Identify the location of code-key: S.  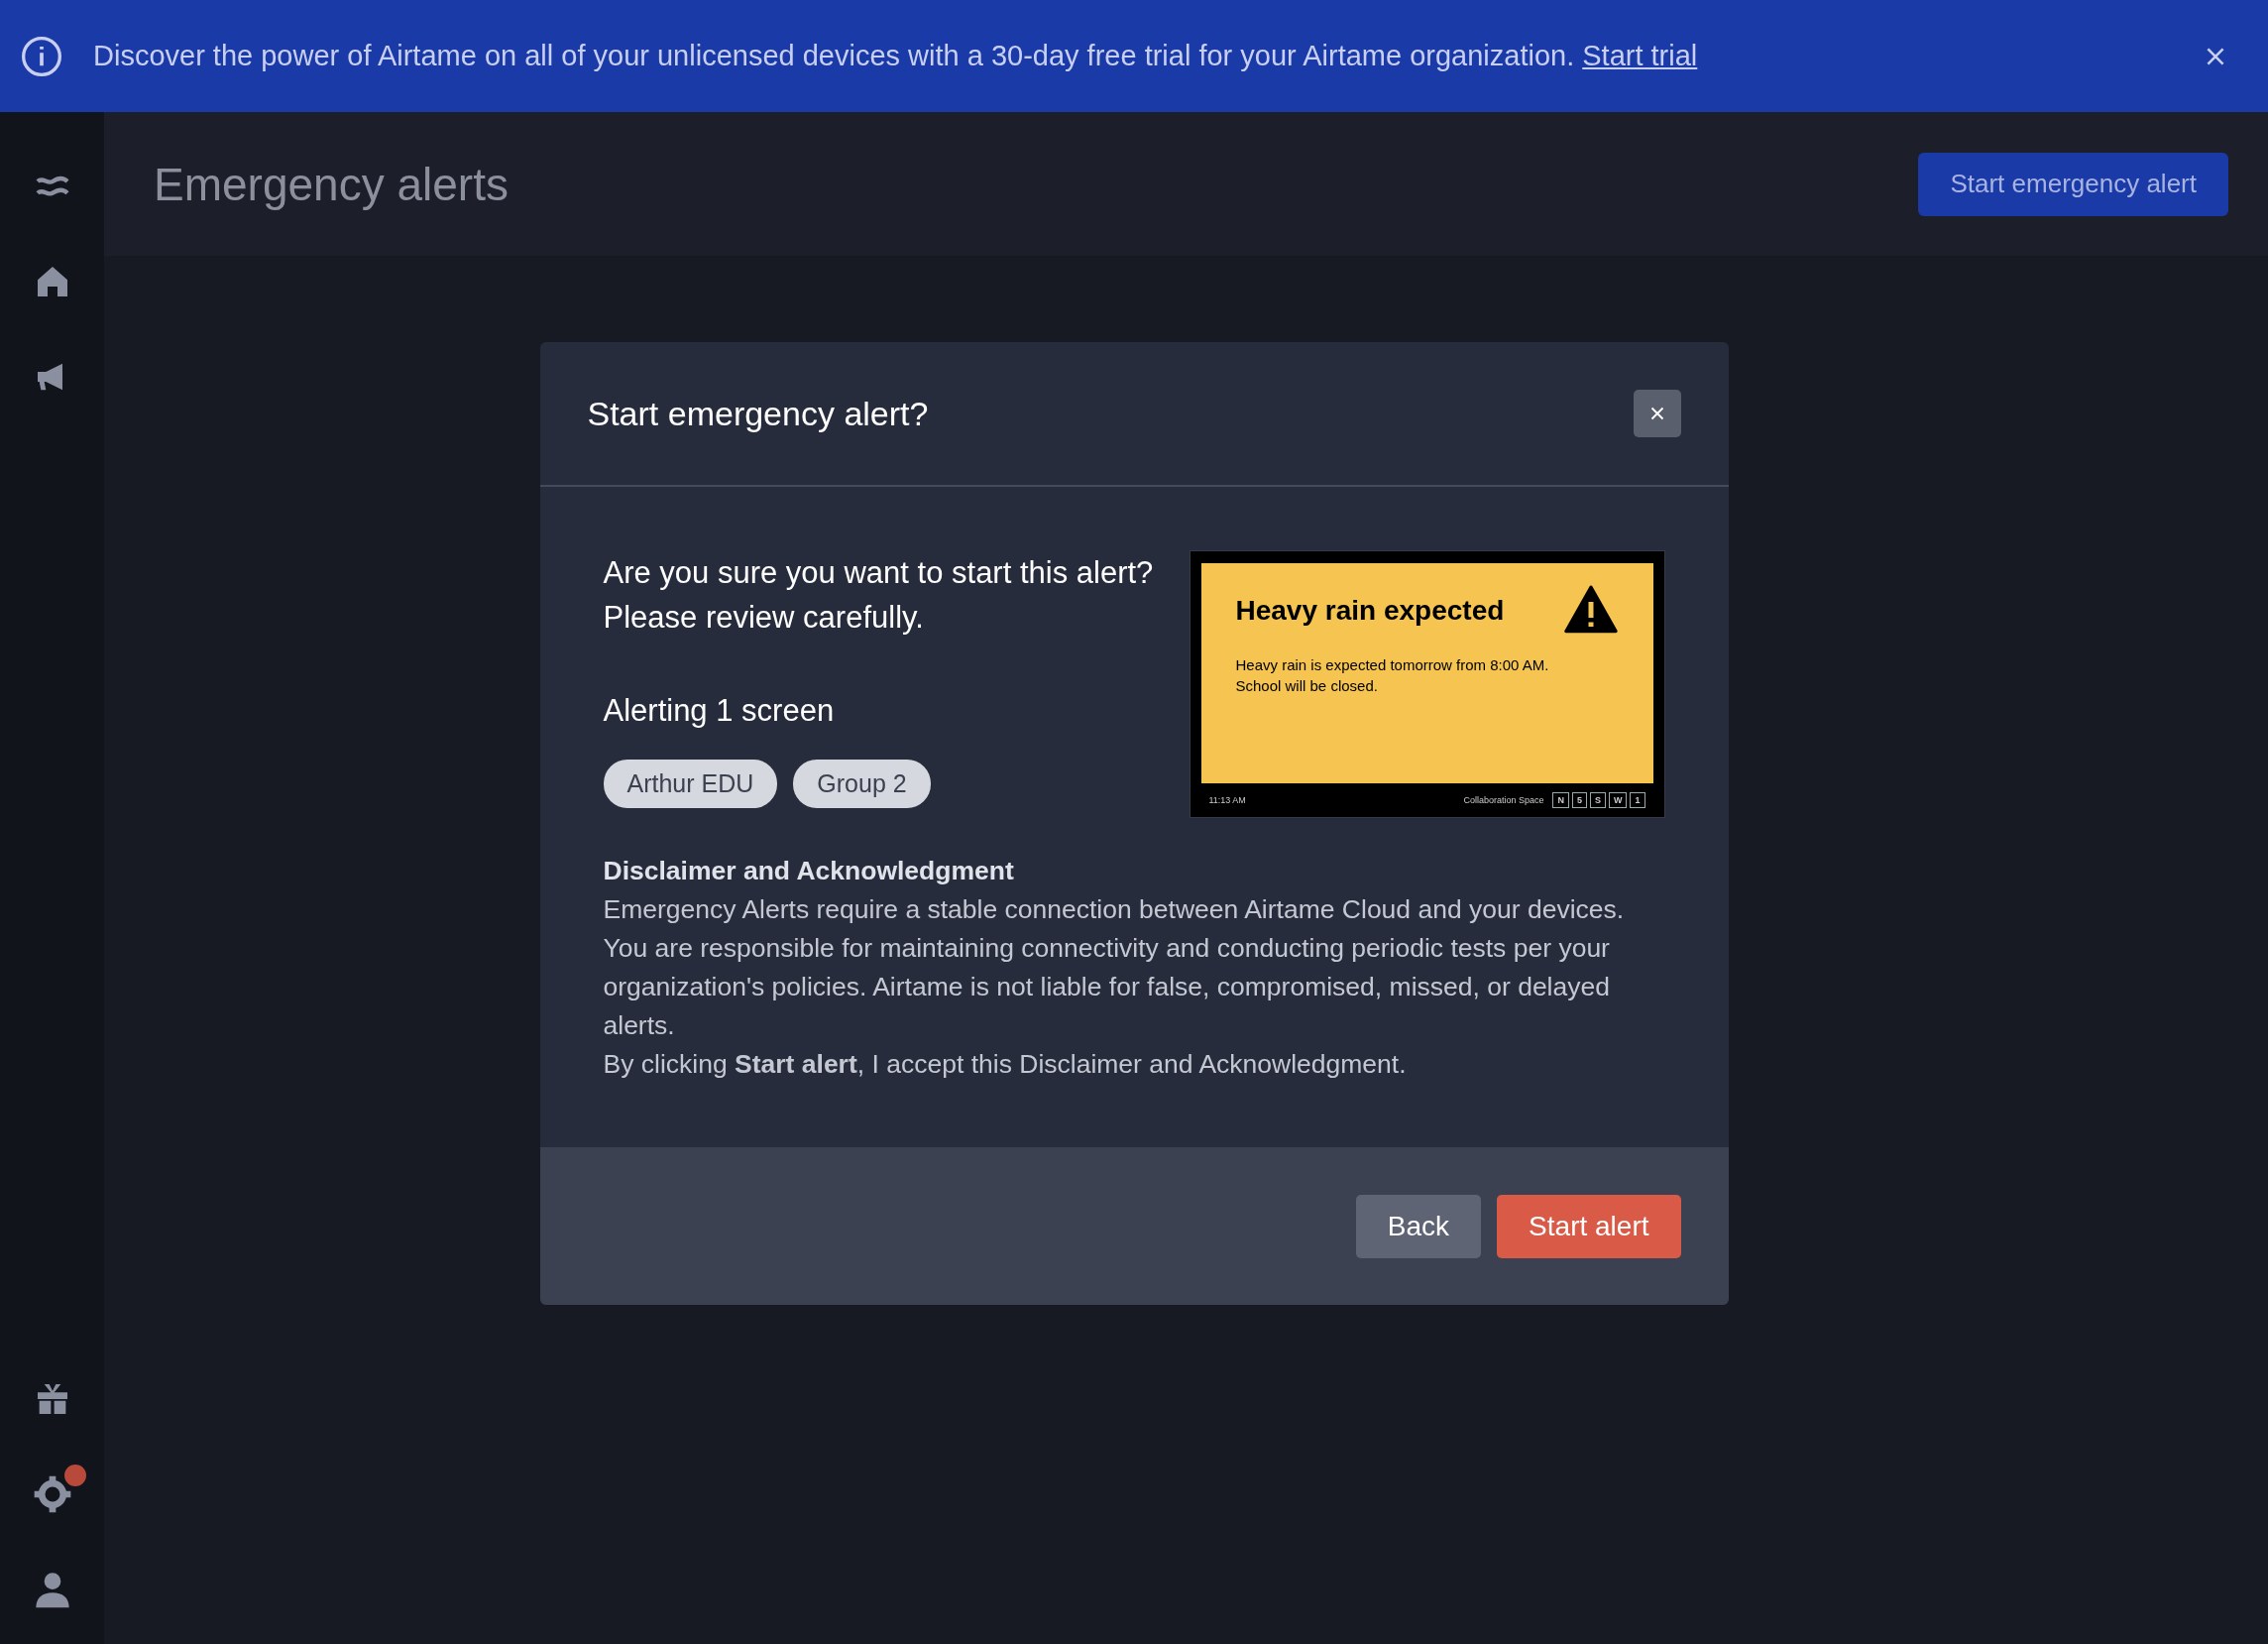
(1597, 800).